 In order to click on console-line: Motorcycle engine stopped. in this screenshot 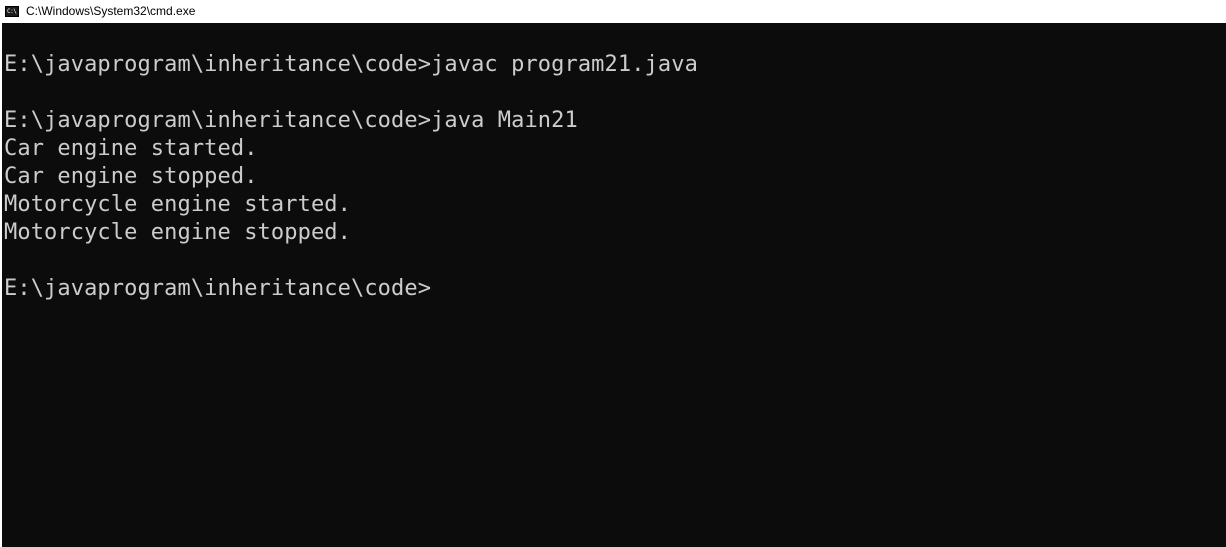, I will do `click(177, 232)`.